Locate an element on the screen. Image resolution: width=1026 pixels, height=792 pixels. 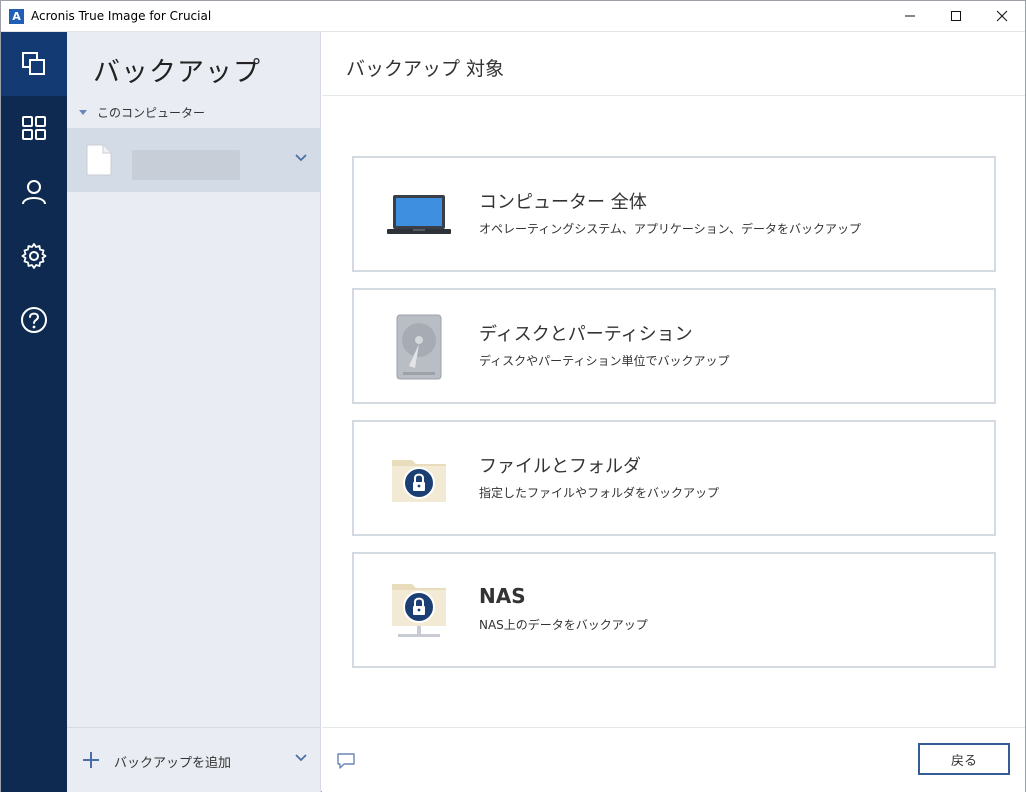
nav-backup is located at coordinates (34, 64).